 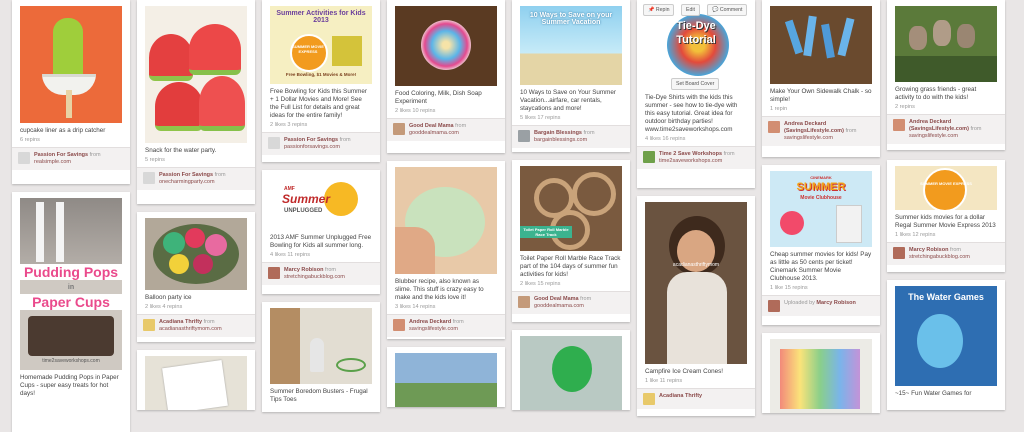 I want to click on pinner-name: Andrea Deckard, so click(x=430, y=322).